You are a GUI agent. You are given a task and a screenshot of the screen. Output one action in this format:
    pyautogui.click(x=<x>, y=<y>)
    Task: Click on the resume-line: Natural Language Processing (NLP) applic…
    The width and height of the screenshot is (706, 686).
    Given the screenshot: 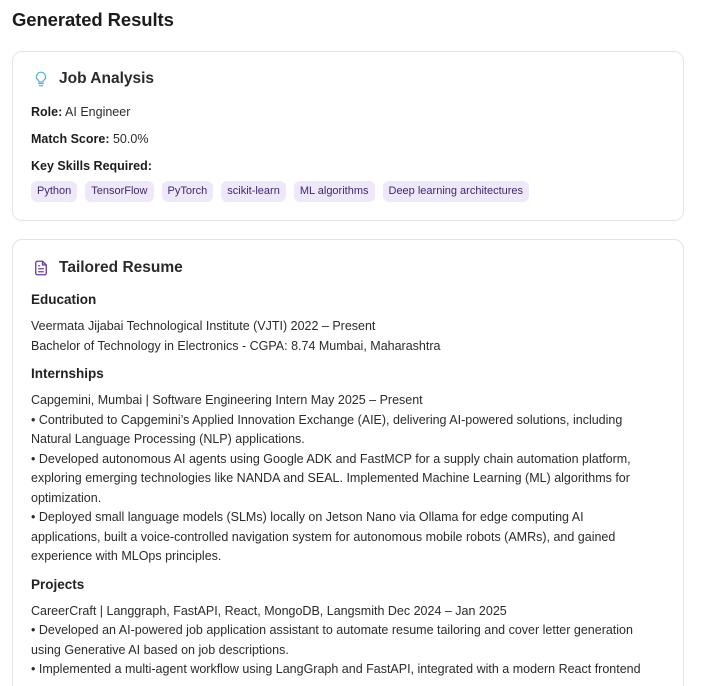 What is the action you would take?
    pyautogui.click(x=168, y=439)
    